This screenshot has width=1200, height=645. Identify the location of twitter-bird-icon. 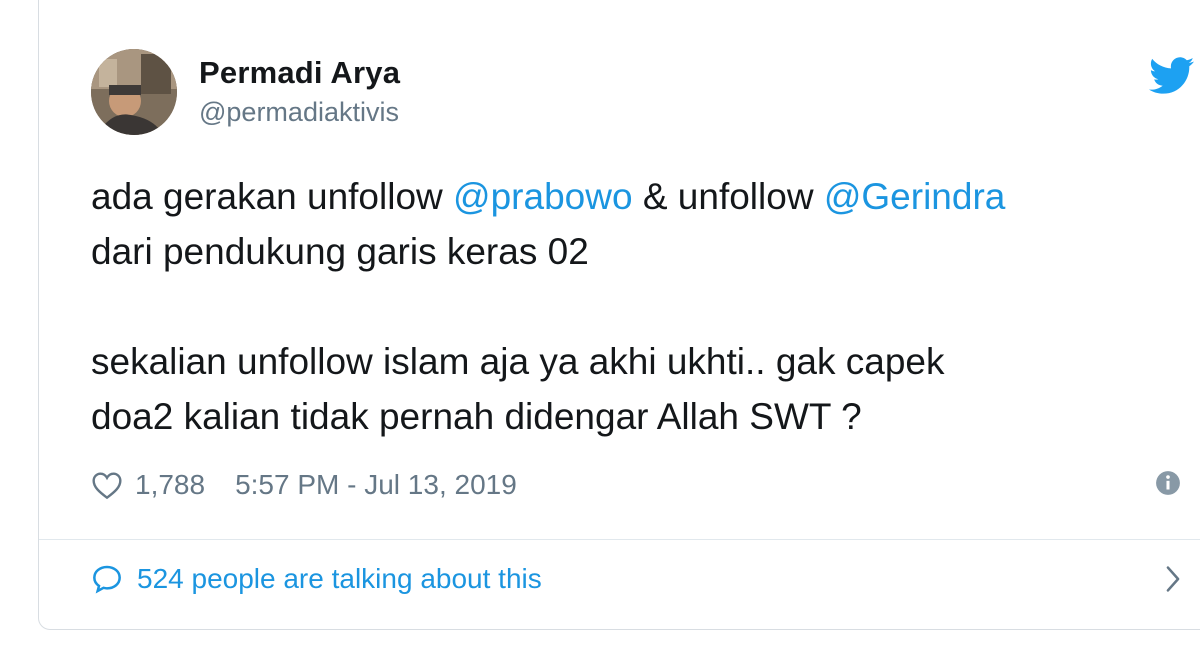
(1172, 76).